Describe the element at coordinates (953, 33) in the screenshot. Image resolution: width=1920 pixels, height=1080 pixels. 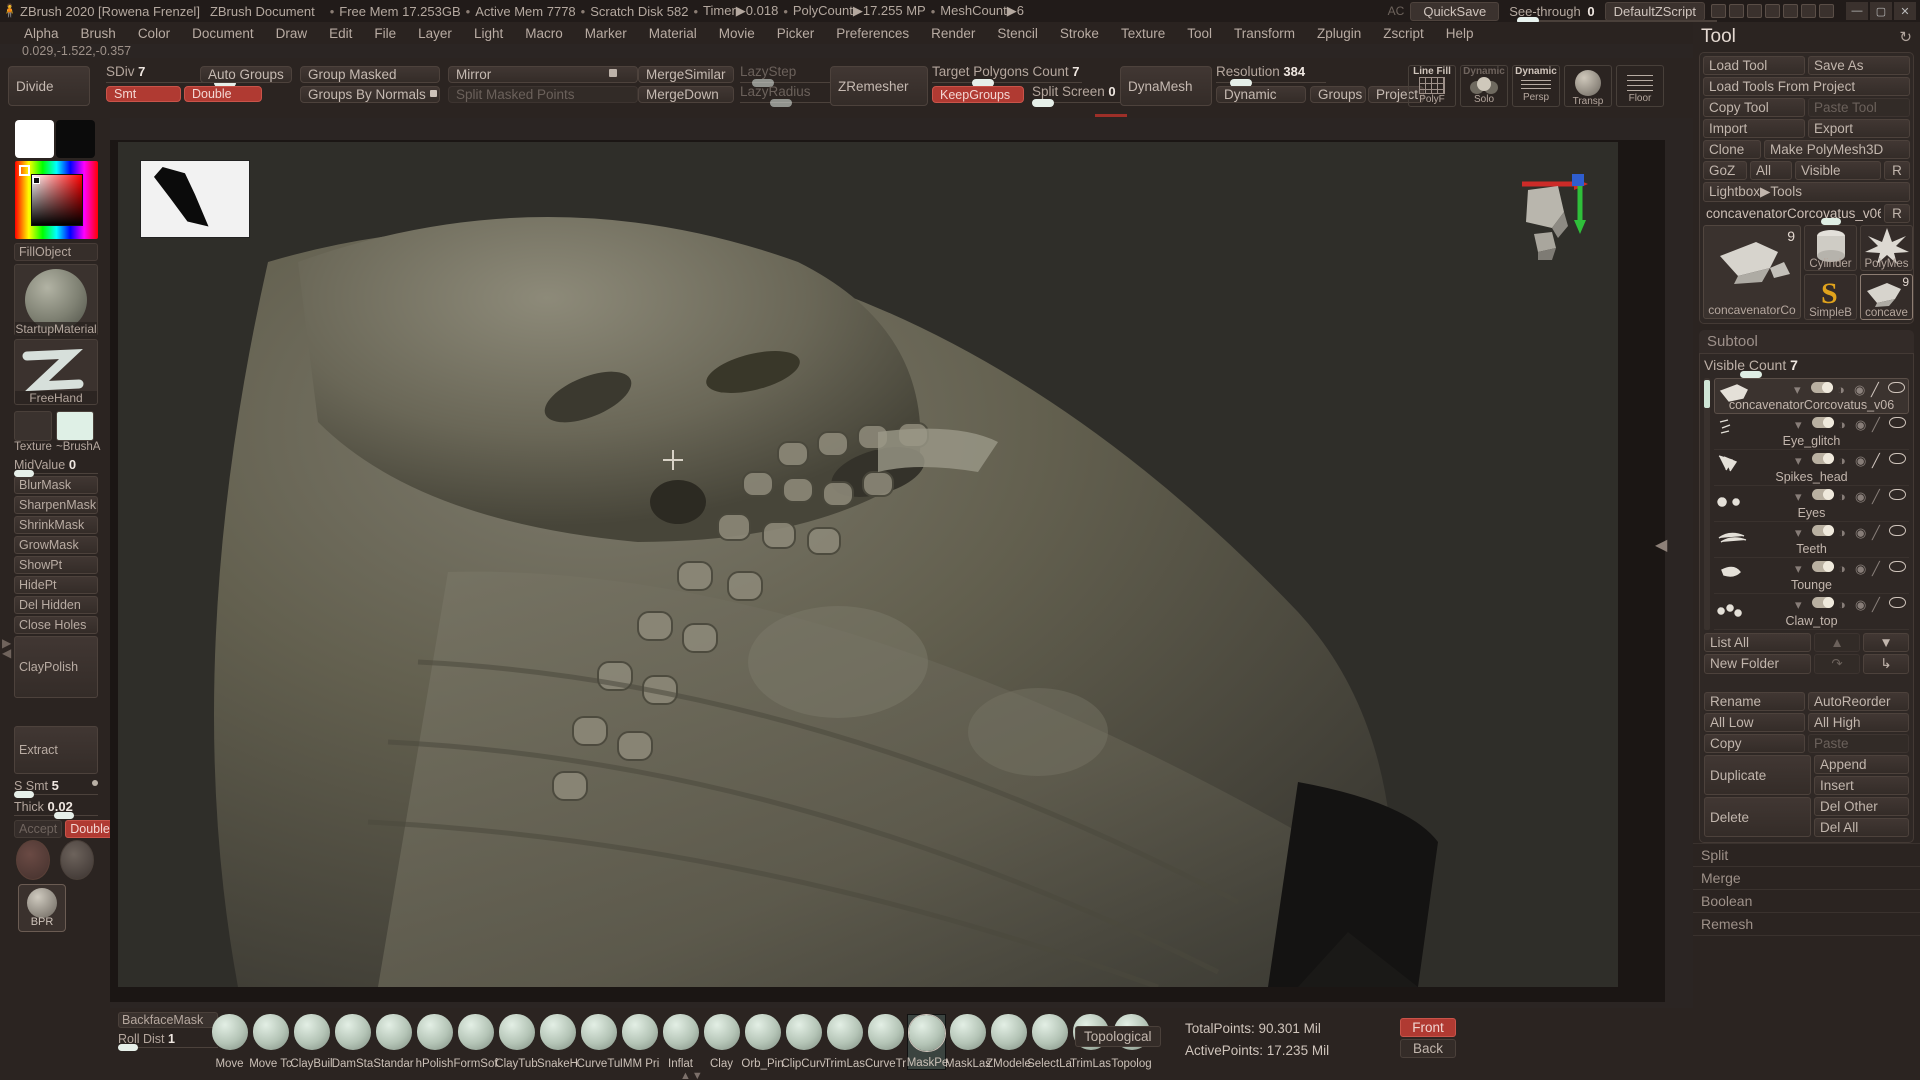
I see `menu-item-render: Render` at that location.